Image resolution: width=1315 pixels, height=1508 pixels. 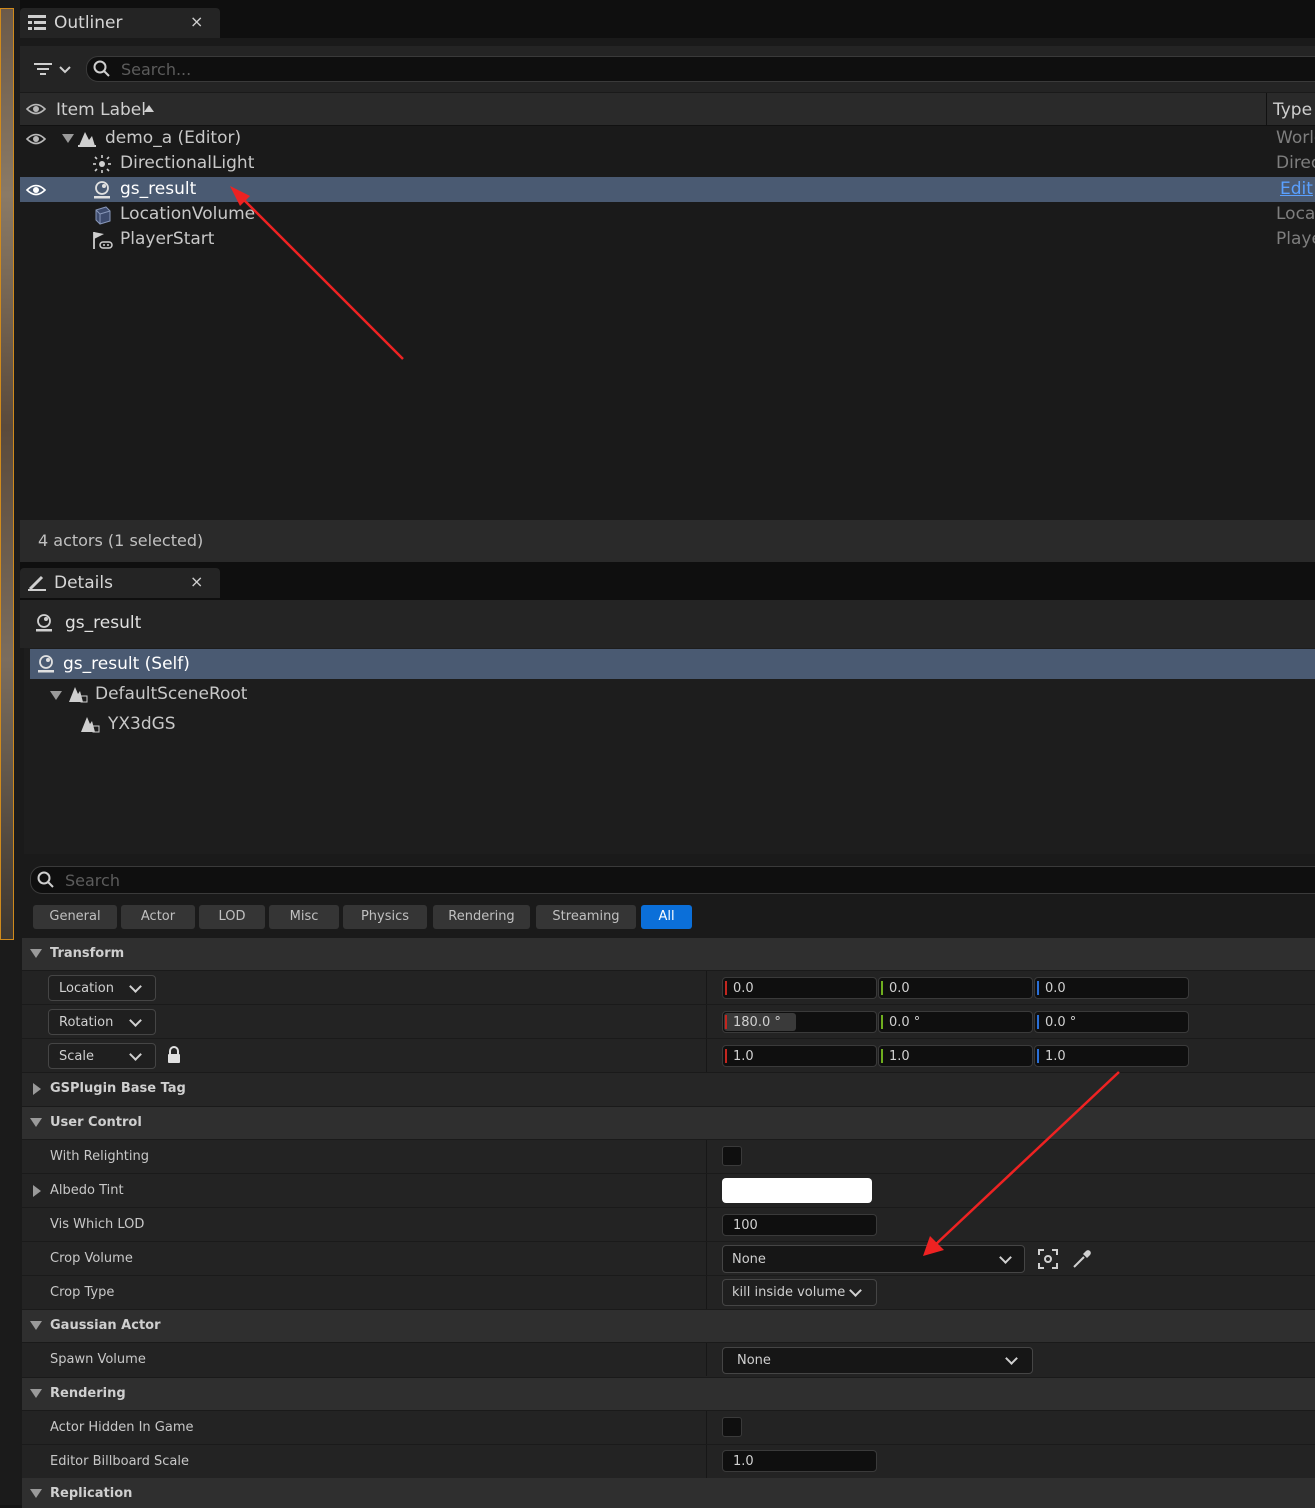 I want to click on outliner-item-label: LocationVolume, so click(x=188, y=214).